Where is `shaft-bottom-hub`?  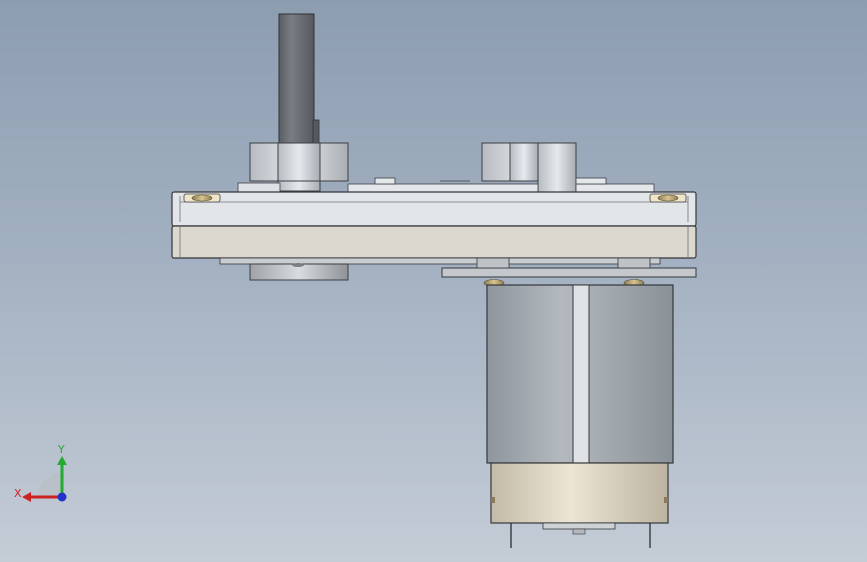 shaft-bottom-hub is located at coordinates (299, 272).